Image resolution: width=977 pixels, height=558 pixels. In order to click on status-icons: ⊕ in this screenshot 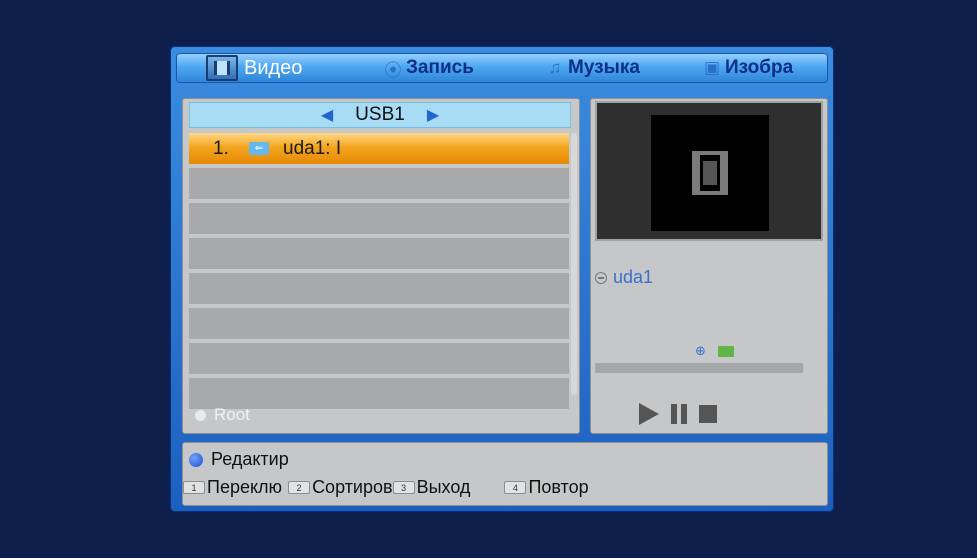, I will do `click(714, 351)`.